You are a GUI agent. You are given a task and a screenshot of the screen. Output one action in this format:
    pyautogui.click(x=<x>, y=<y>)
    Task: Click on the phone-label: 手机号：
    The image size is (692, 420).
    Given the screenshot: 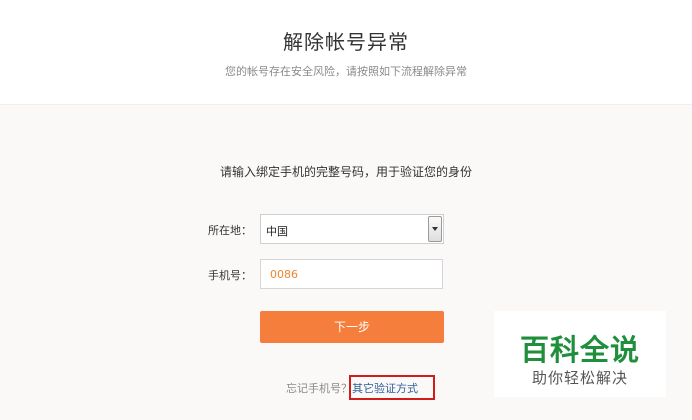 What is the action you would take?
    pyautogui.click(x=230, y=275)
    